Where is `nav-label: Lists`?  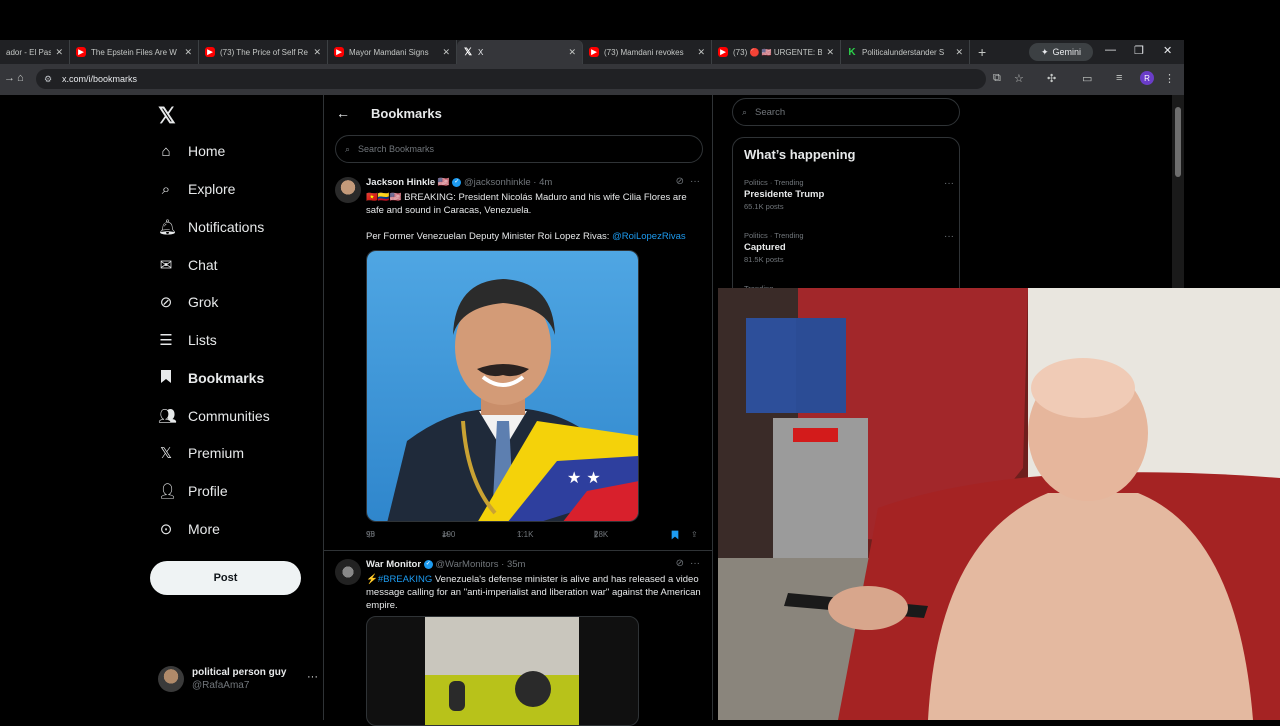
nav-label: Lists is located at coordinates (202, 340).